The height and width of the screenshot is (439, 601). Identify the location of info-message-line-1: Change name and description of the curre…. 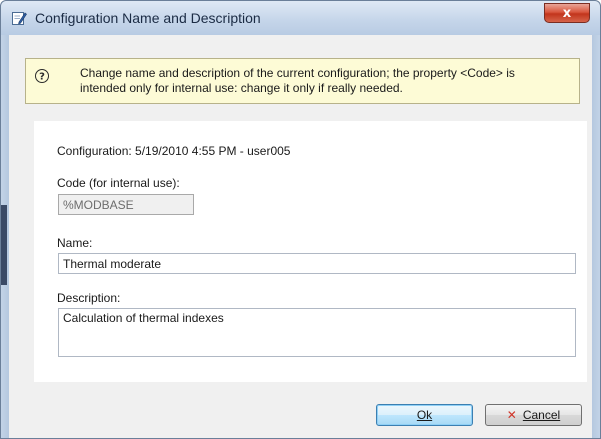
(297, 73).